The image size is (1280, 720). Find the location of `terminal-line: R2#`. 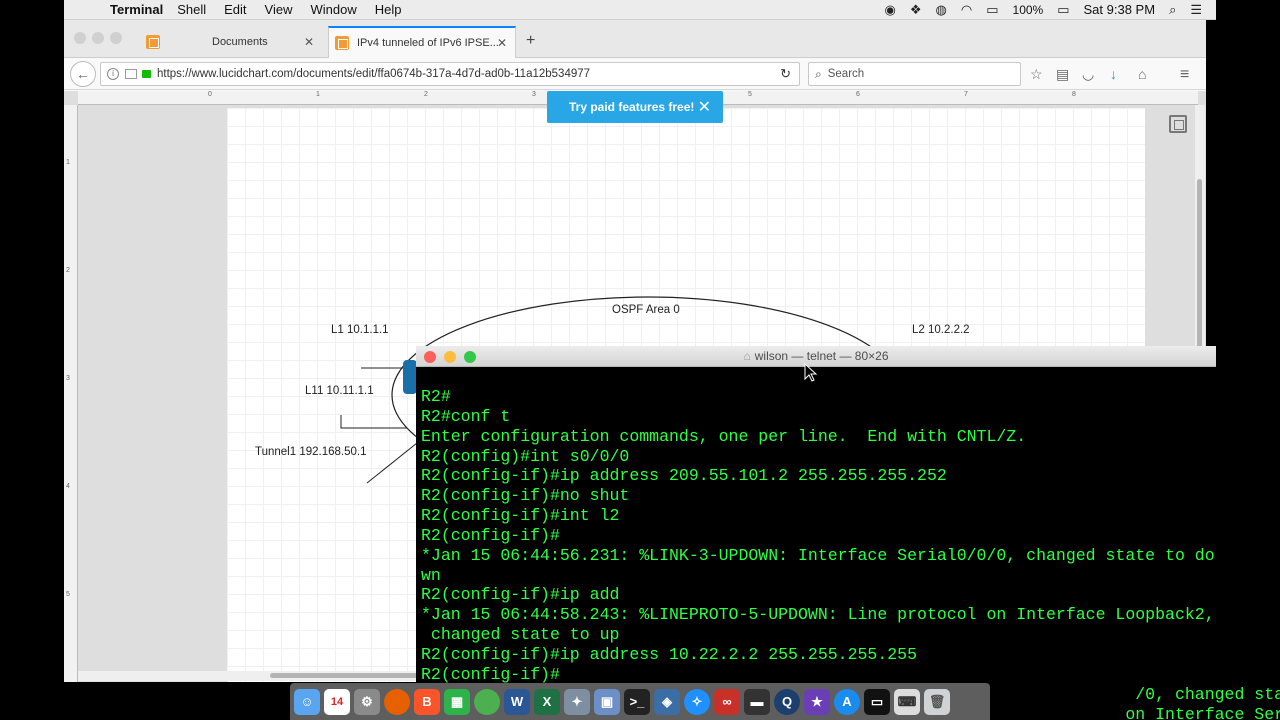

terminal-line: R2# is located at coordinates (436, 396).